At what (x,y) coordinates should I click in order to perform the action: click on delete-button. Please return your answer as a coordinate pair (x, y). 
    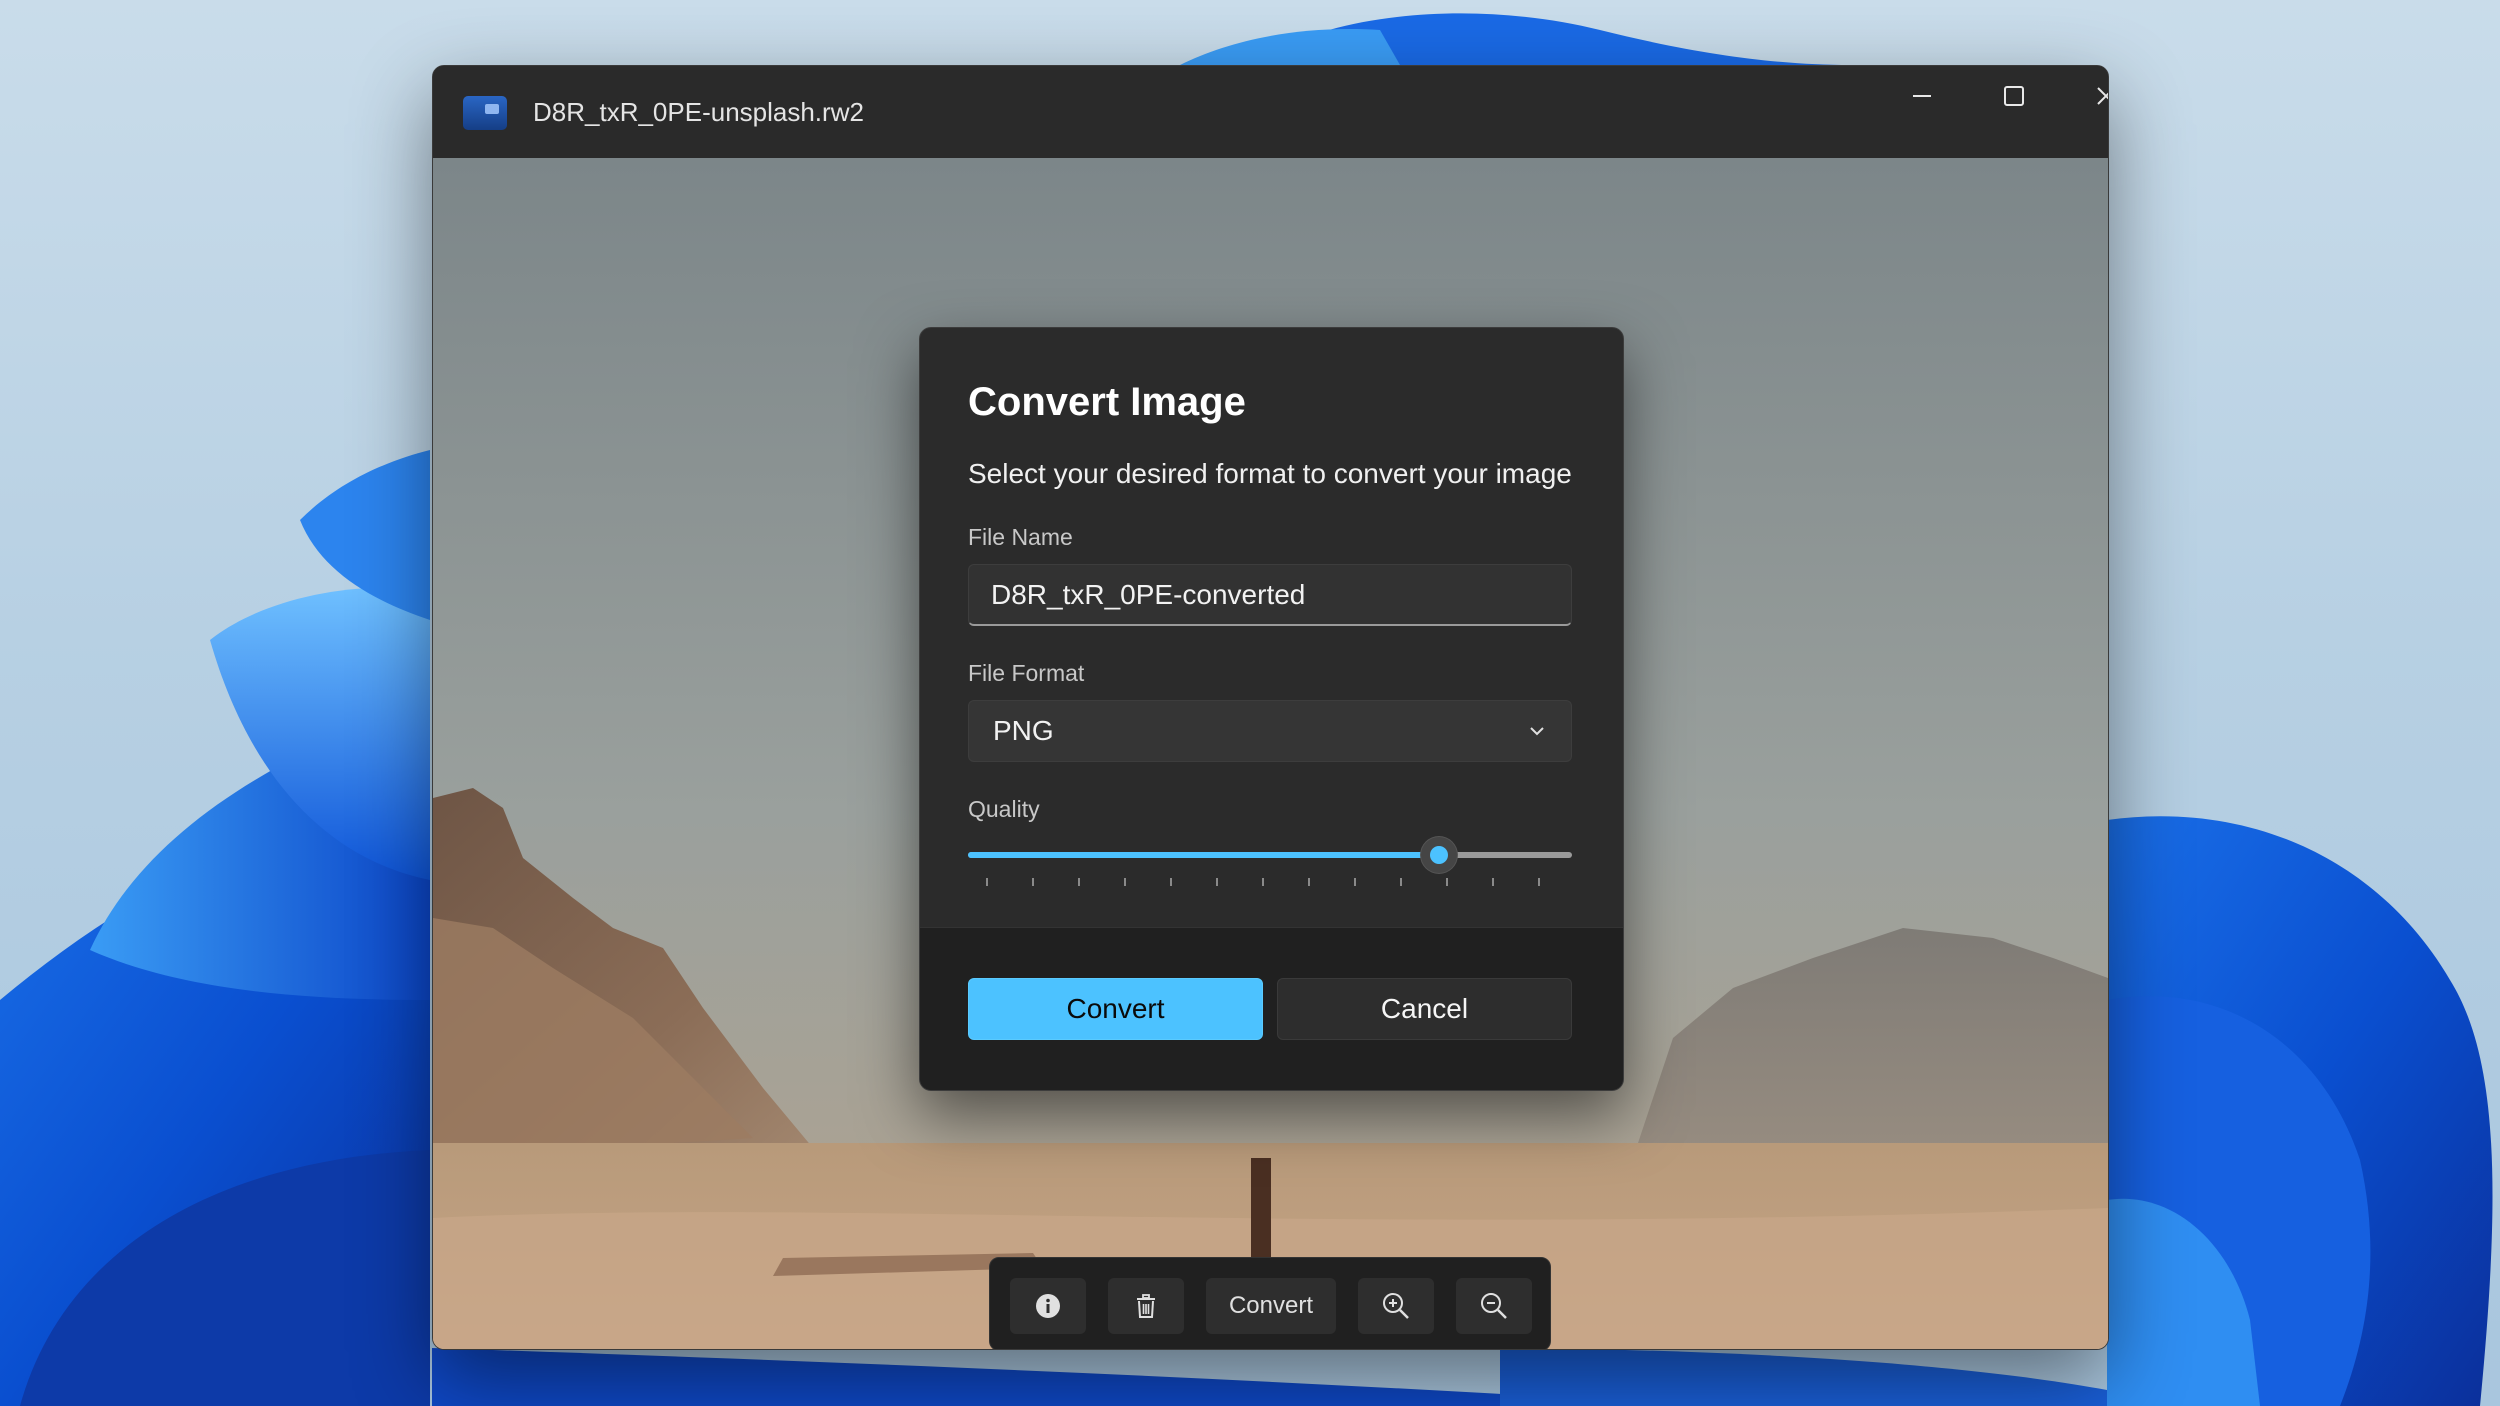
    Looking at the image, I should click on (1146, 1306).